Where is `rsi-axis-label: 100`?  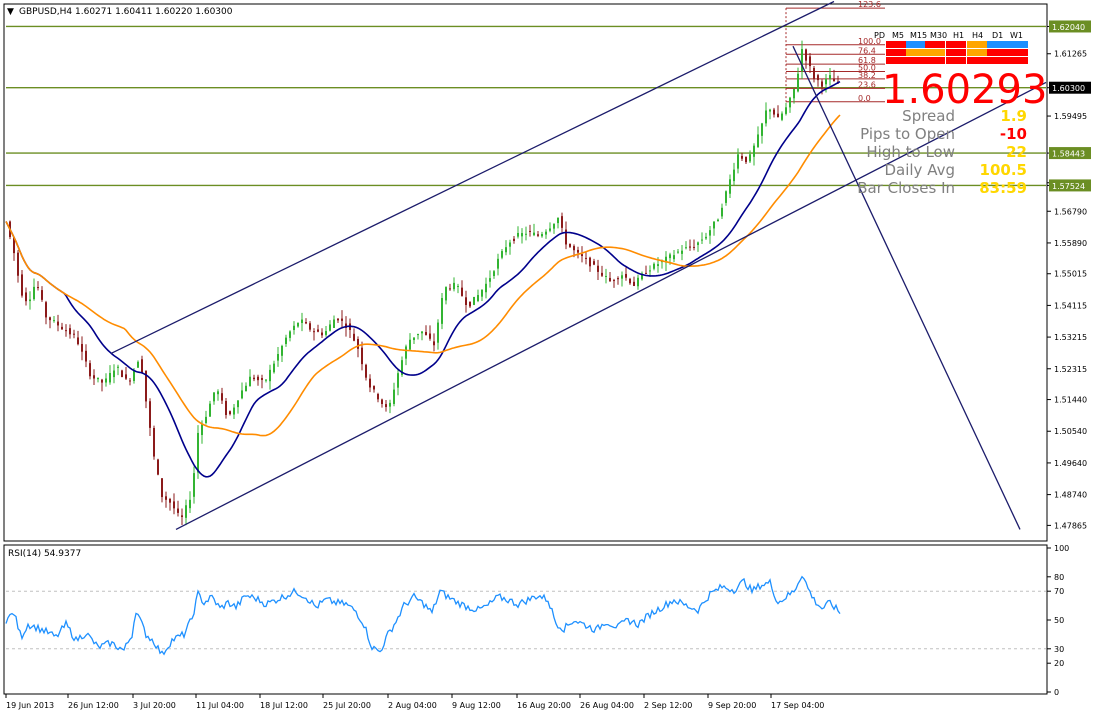
rsi-axis-label: 100 is located at coordinates (1061, 548).